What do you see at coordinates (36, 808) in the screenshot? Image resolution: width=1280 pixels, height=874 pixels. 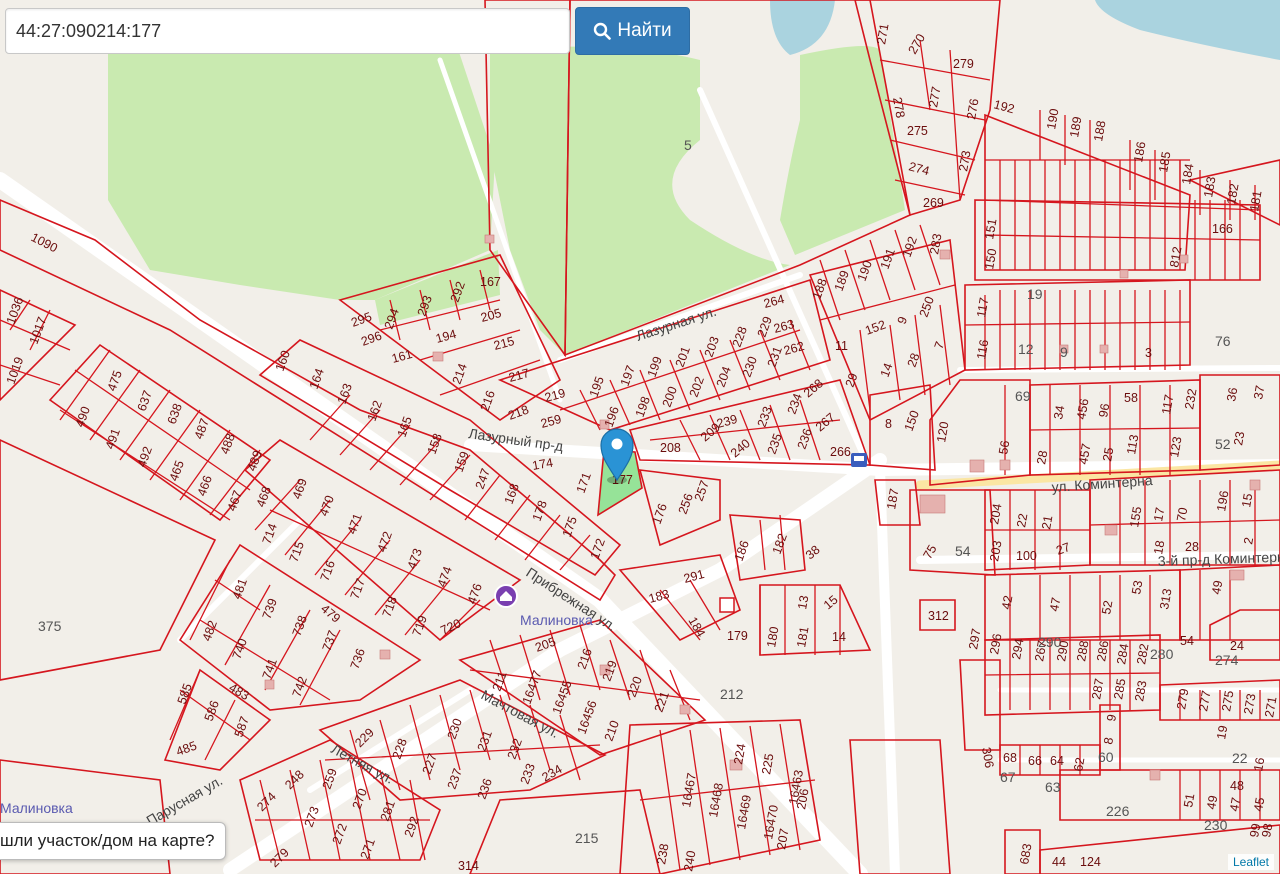 I see `place-malinovka-area: Малиновка` at bounding box center [36, 808].